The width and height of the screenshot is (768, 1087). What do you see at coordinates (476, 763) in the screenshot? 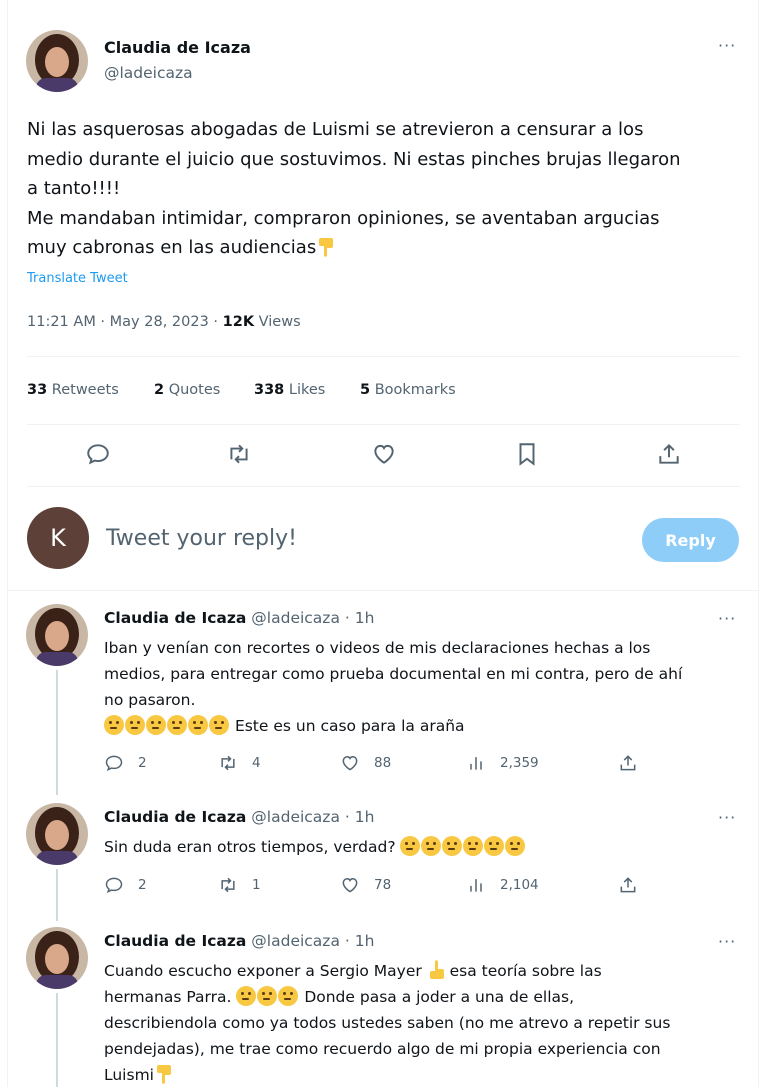
I see `views-icon` at bounding box center [476, 763].